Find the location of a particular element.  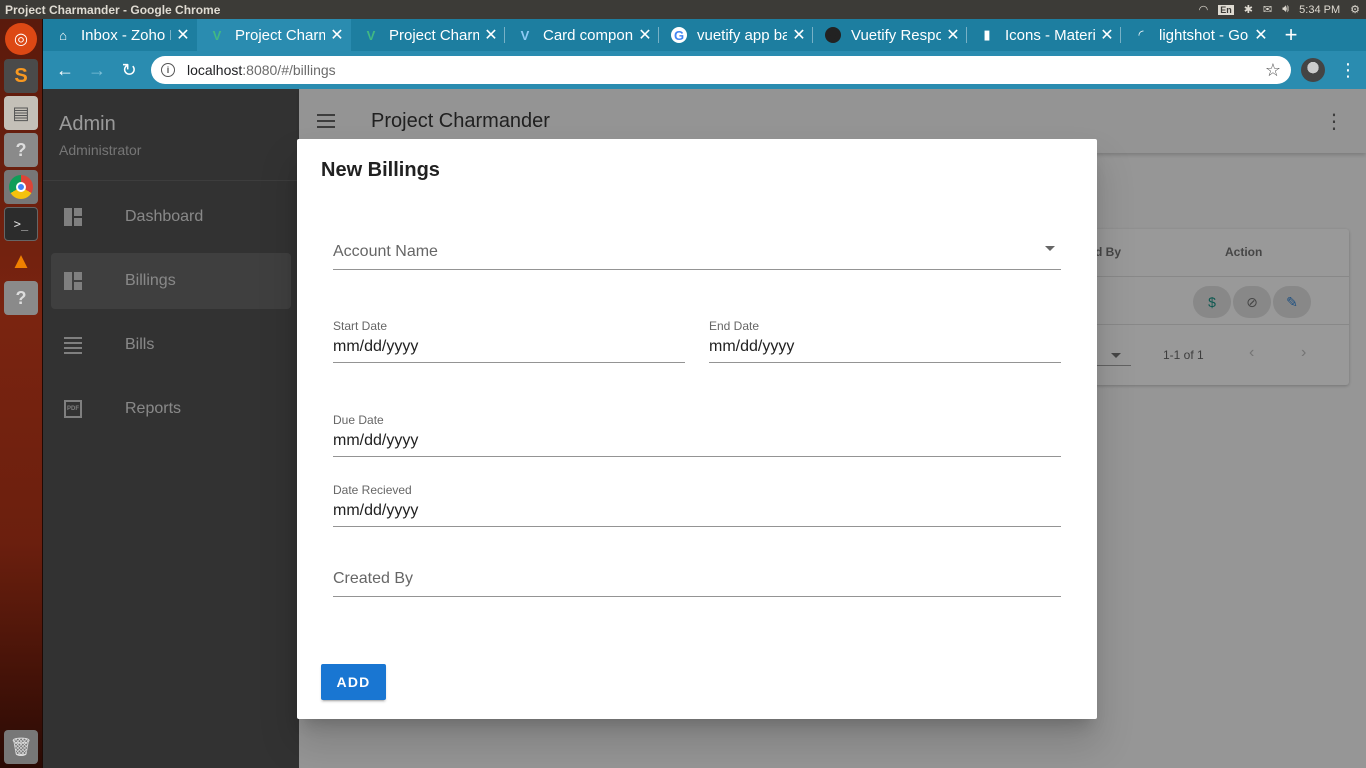

chrome-icon is located at coordinates (21, 187).